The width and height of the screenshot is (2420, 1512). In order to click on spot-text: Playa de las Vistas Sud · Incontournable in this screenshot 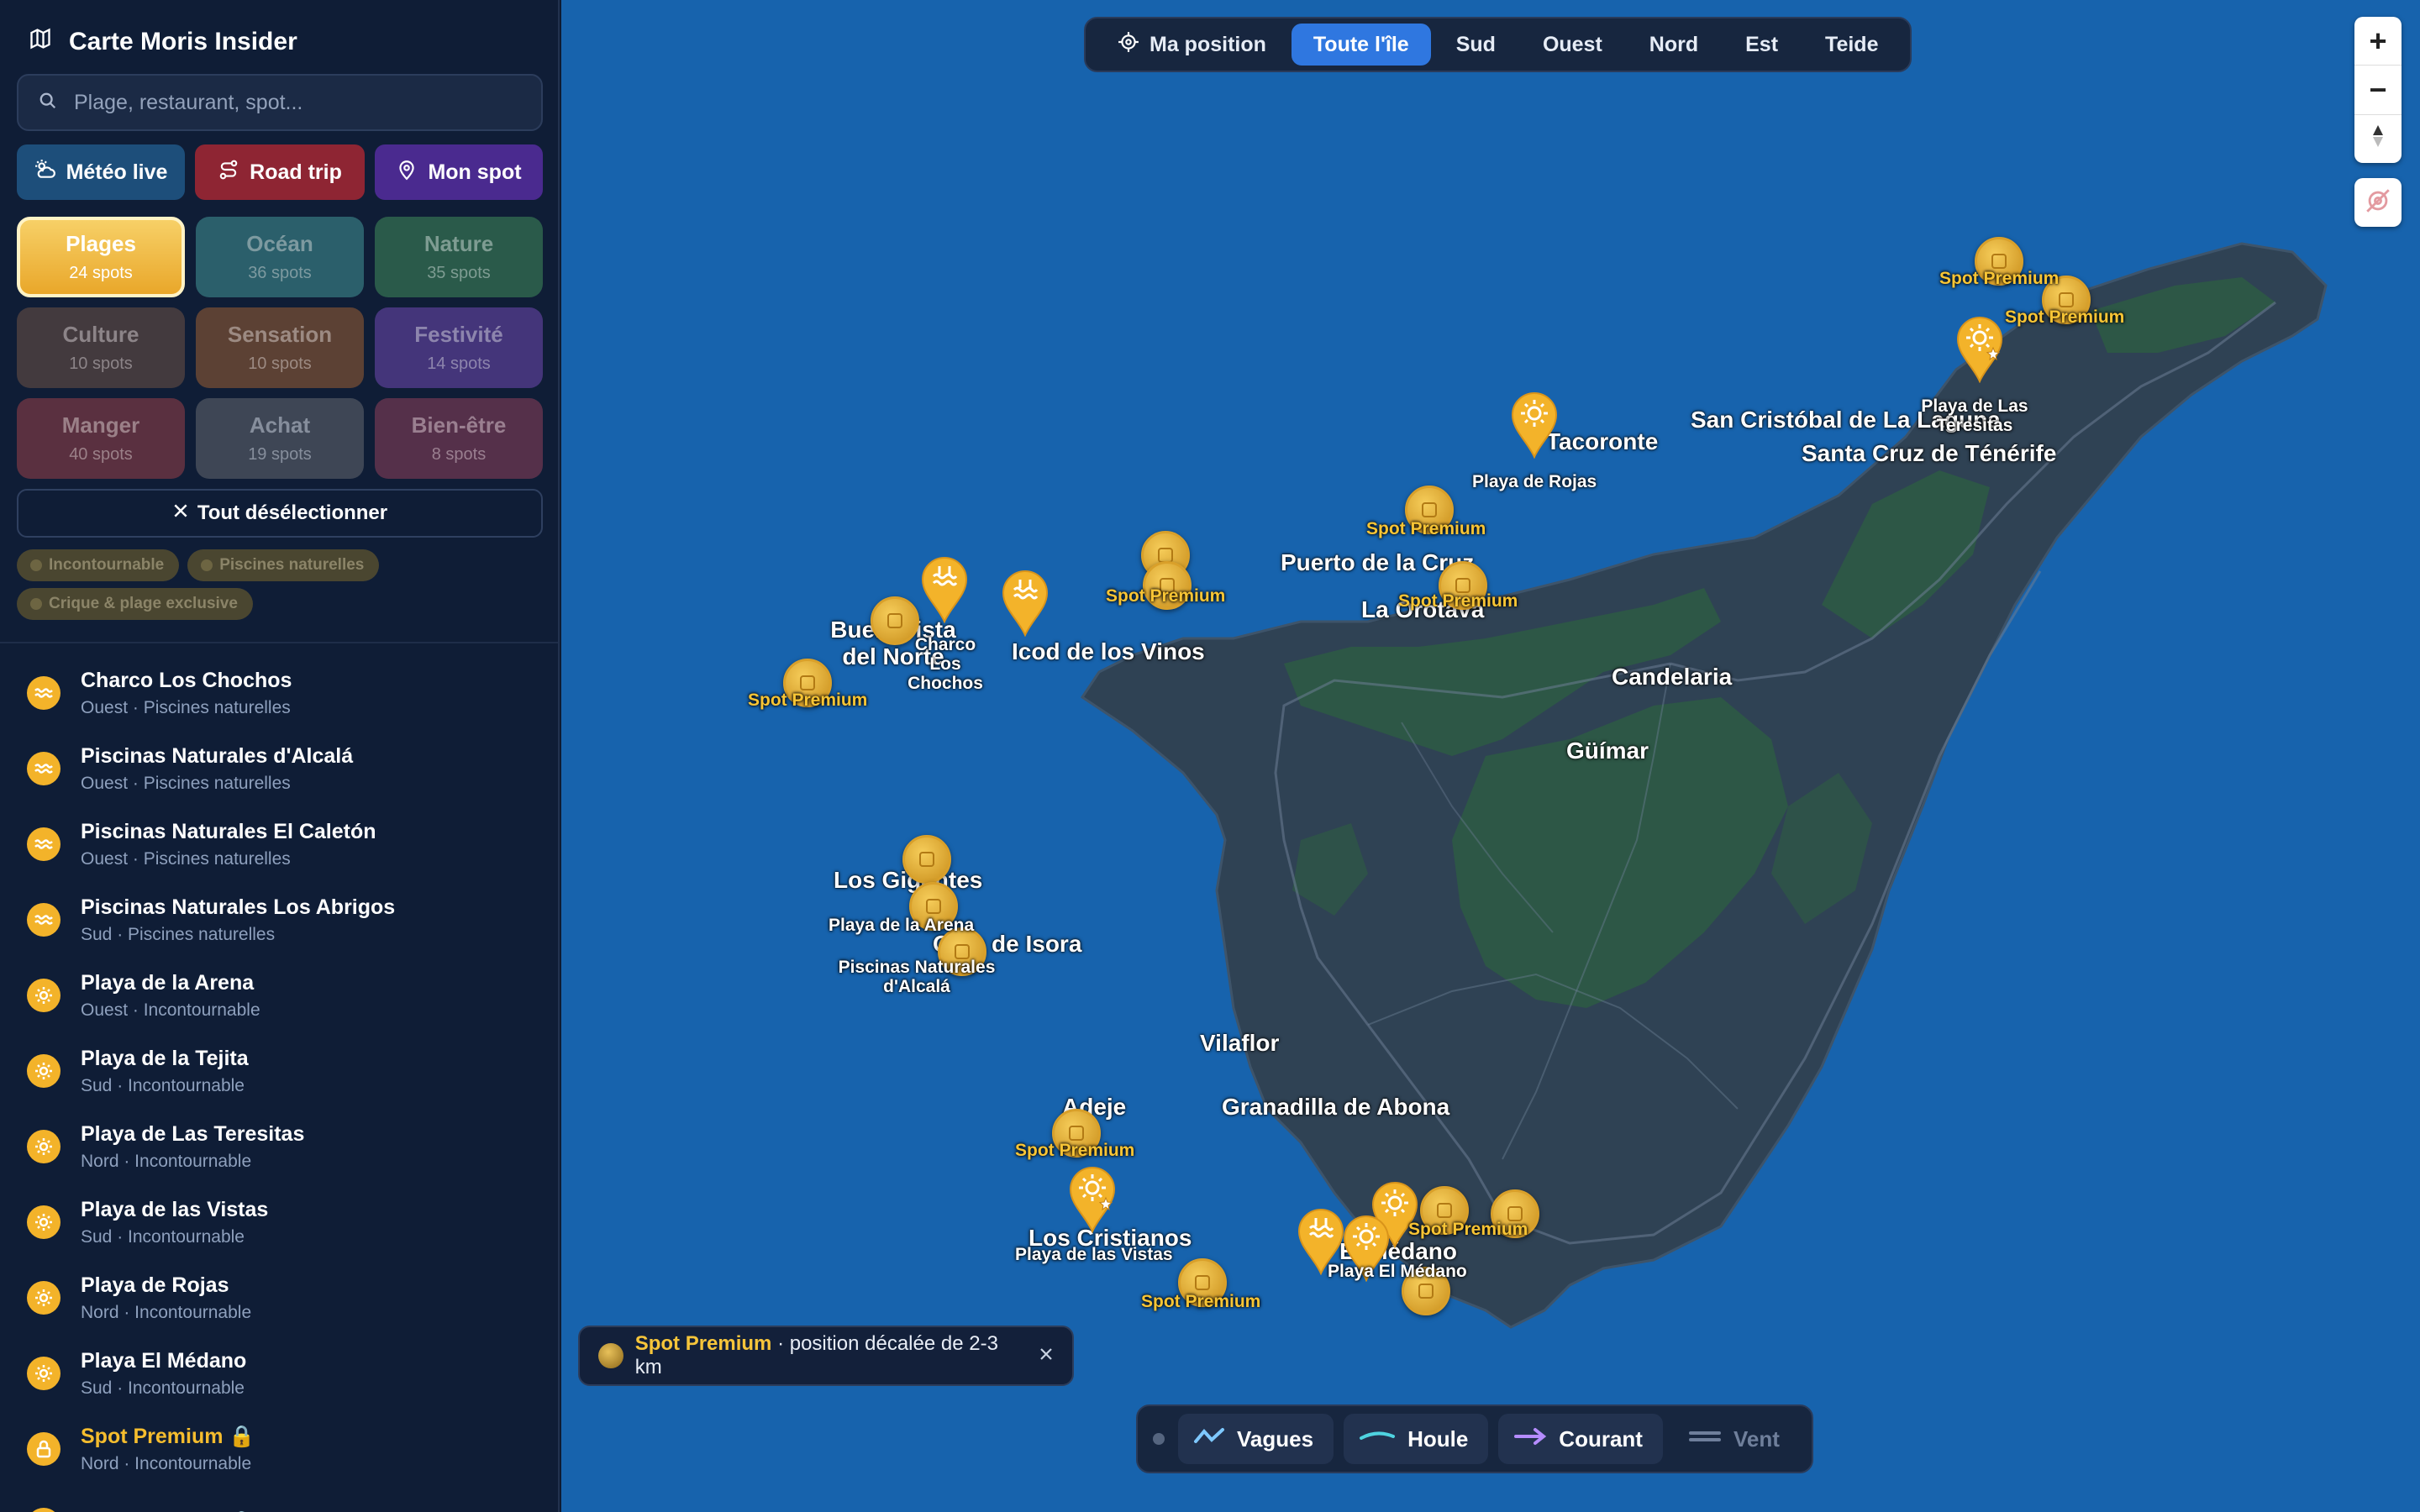, I will do `click(174, 1222)`.